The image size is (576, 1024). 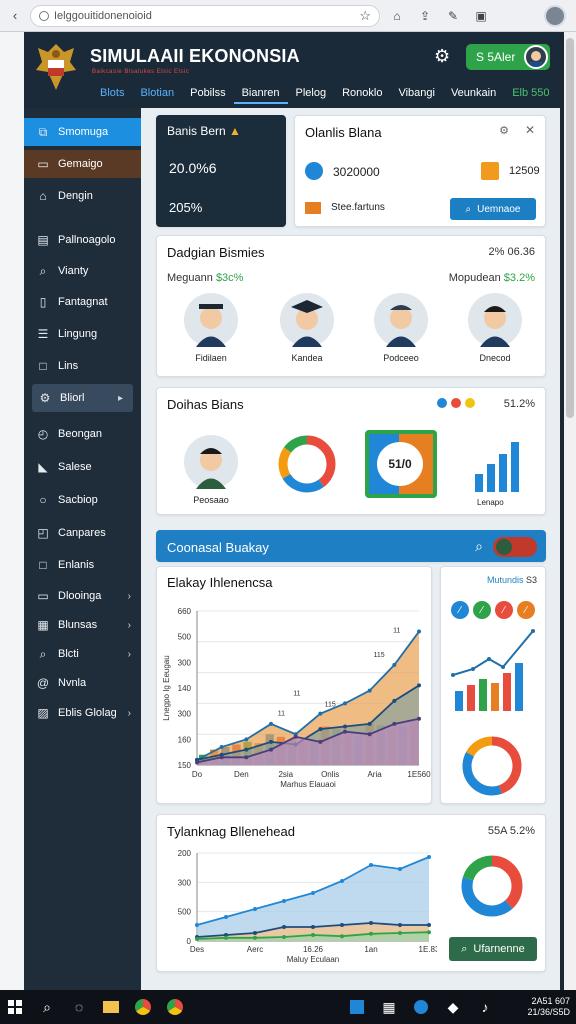 What do you see at coordinates (397, 16) in the screenshot?
I see `extension-icon: ⌂` at bounding box center [397, 16].